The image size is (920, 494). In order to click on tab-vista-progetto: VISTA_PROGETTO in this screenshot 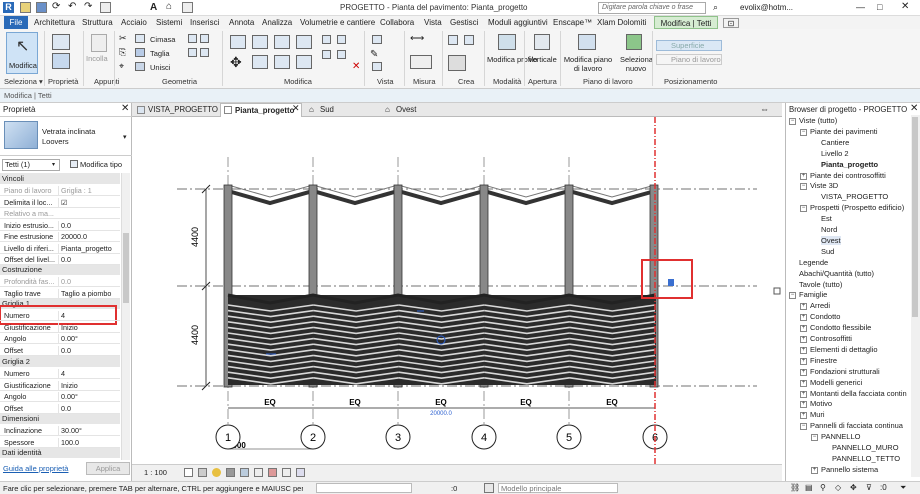, I will do `click(176, 110)`.